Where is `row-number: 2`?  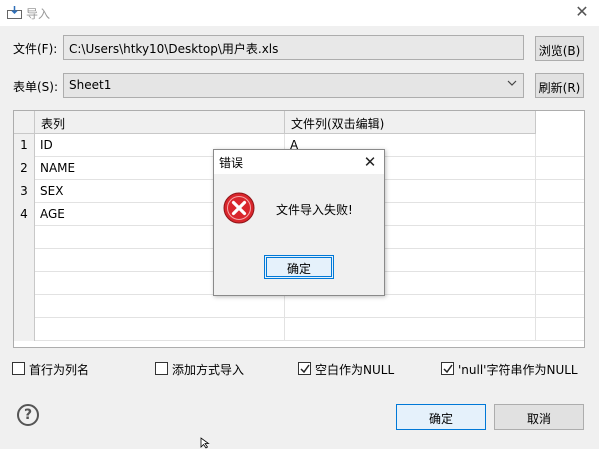
row-number: 2 is located at coordinates (24, 168).